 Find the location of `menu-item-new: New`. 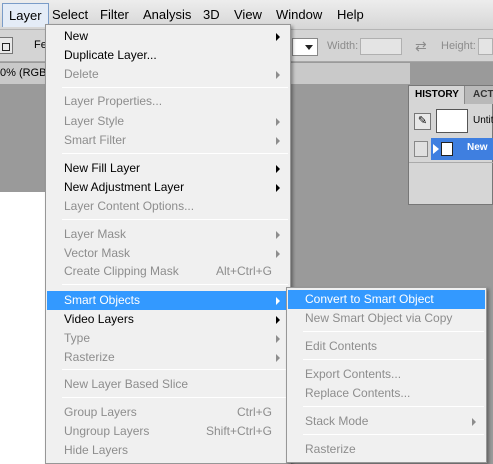

menu-item-new: New is located at coordinates (168, 36).